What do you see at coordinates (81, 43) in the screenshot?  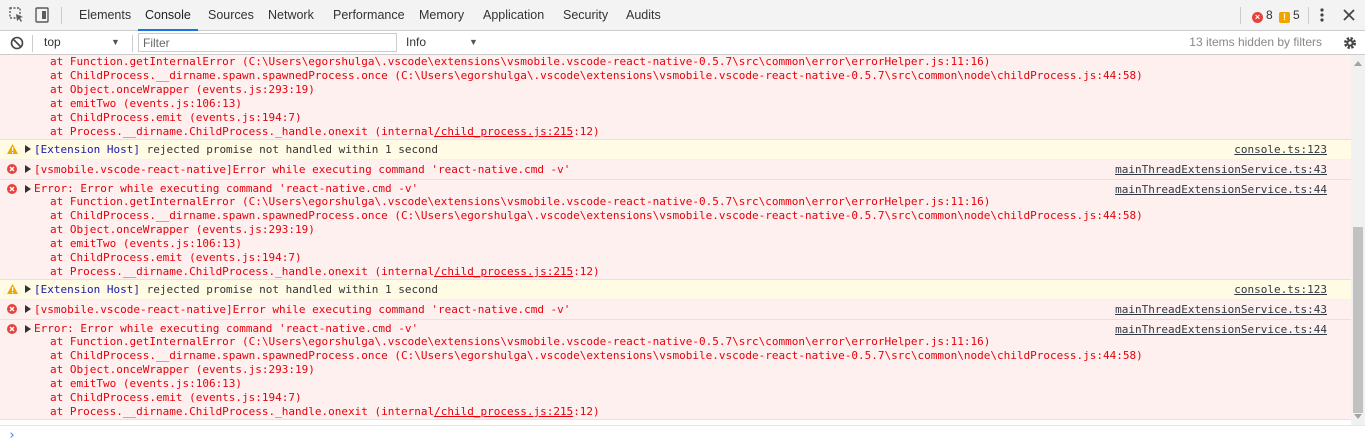 I see `context-selector: top ▼` at bounding box center [81, 43].